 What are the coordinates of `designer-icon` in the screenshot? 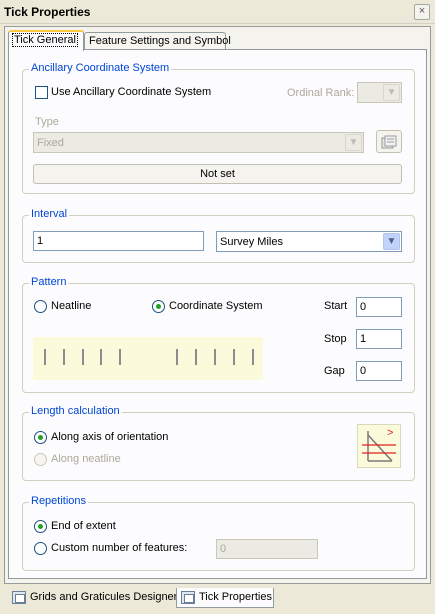 It's located at (19, 597).